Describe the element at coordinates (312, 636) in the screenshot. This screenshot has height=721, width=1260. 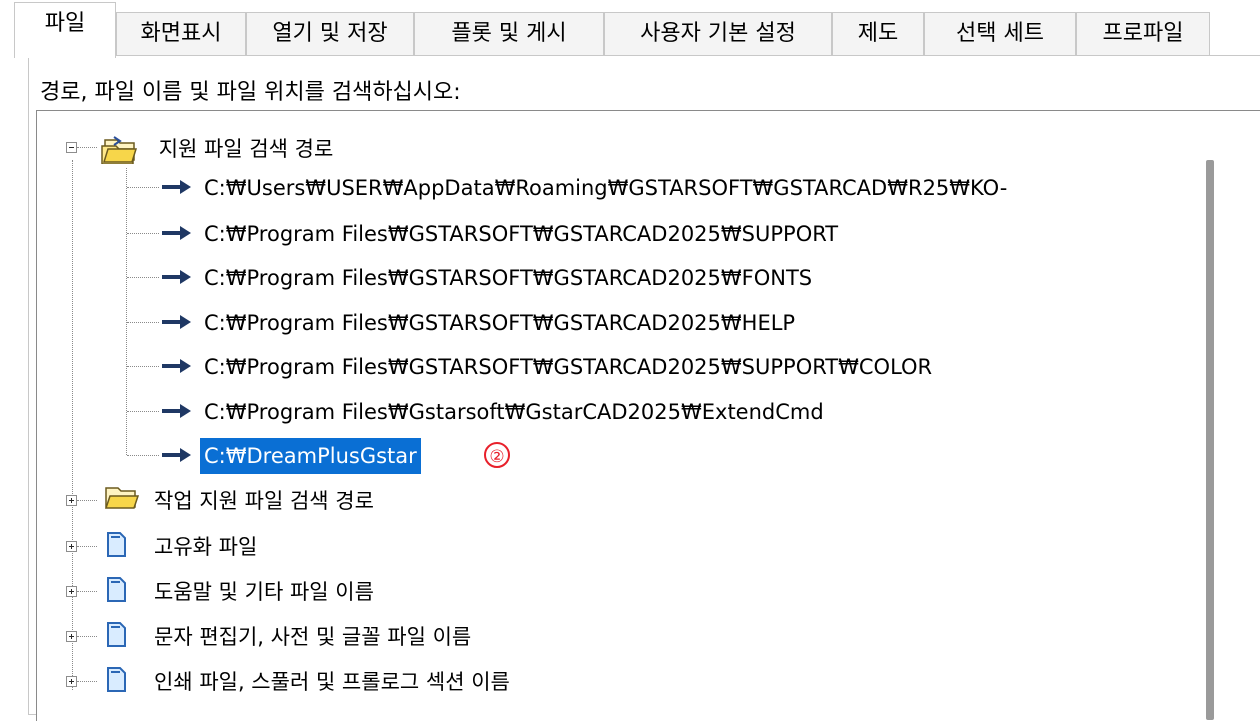
I see `tree-node-text-editor-dictionary-fonts: 문자 편집기, 사전 및 글꼴 파일 이름` at that location.